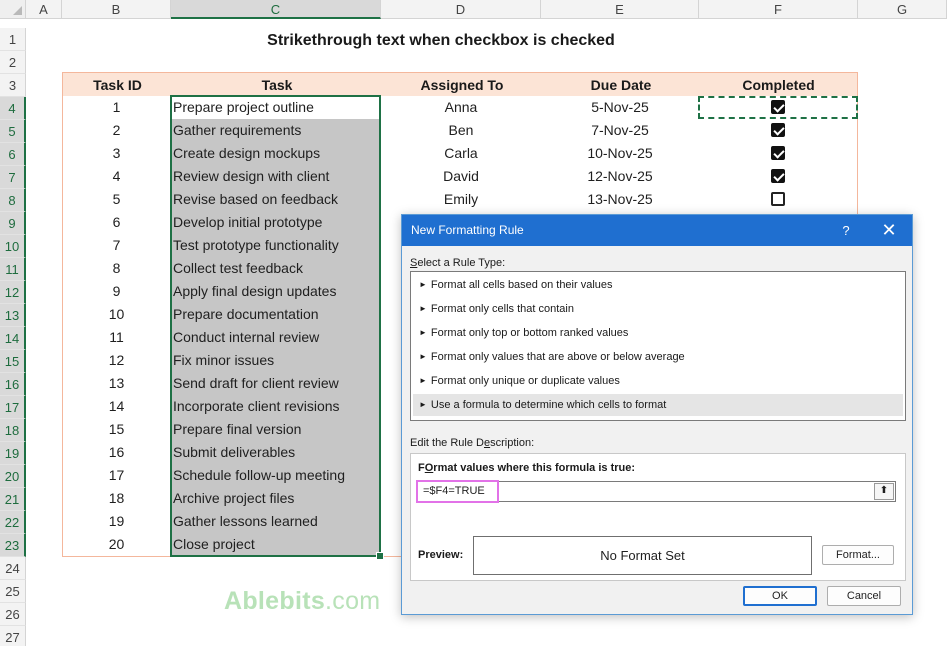 Image resolution: width=947 pixels, height=646 pixels. I want to click on task-id-cell: 15, so click(116, 429).